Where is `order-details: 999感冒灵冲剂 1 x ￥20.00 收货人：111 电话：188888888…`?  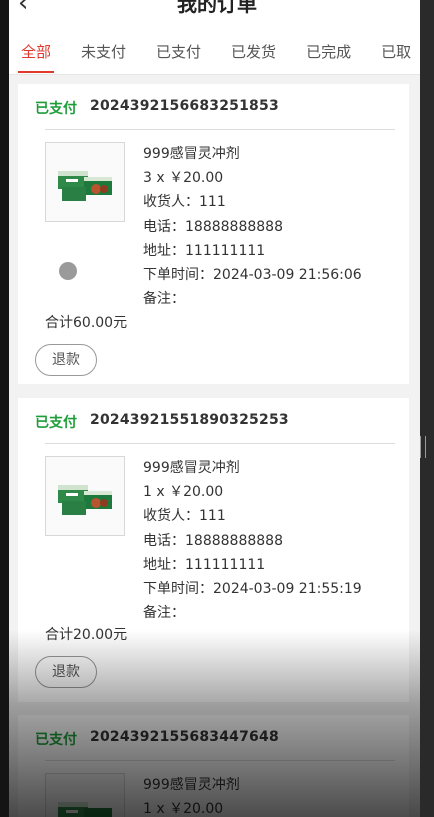 order-details: 999感冒灵冲剂 1 x ￥20.00 收货人：111 电话：188888888… is located at coordinates (252, 540).